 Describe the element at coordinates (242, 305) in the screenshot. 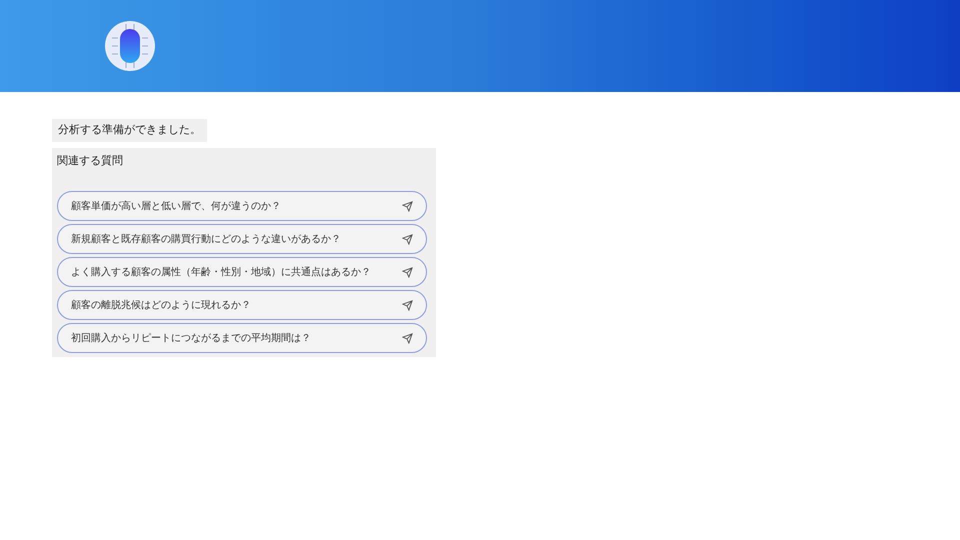

I see `question-button: 顧客の離脱兆候はどのように現れるか？` at that location.